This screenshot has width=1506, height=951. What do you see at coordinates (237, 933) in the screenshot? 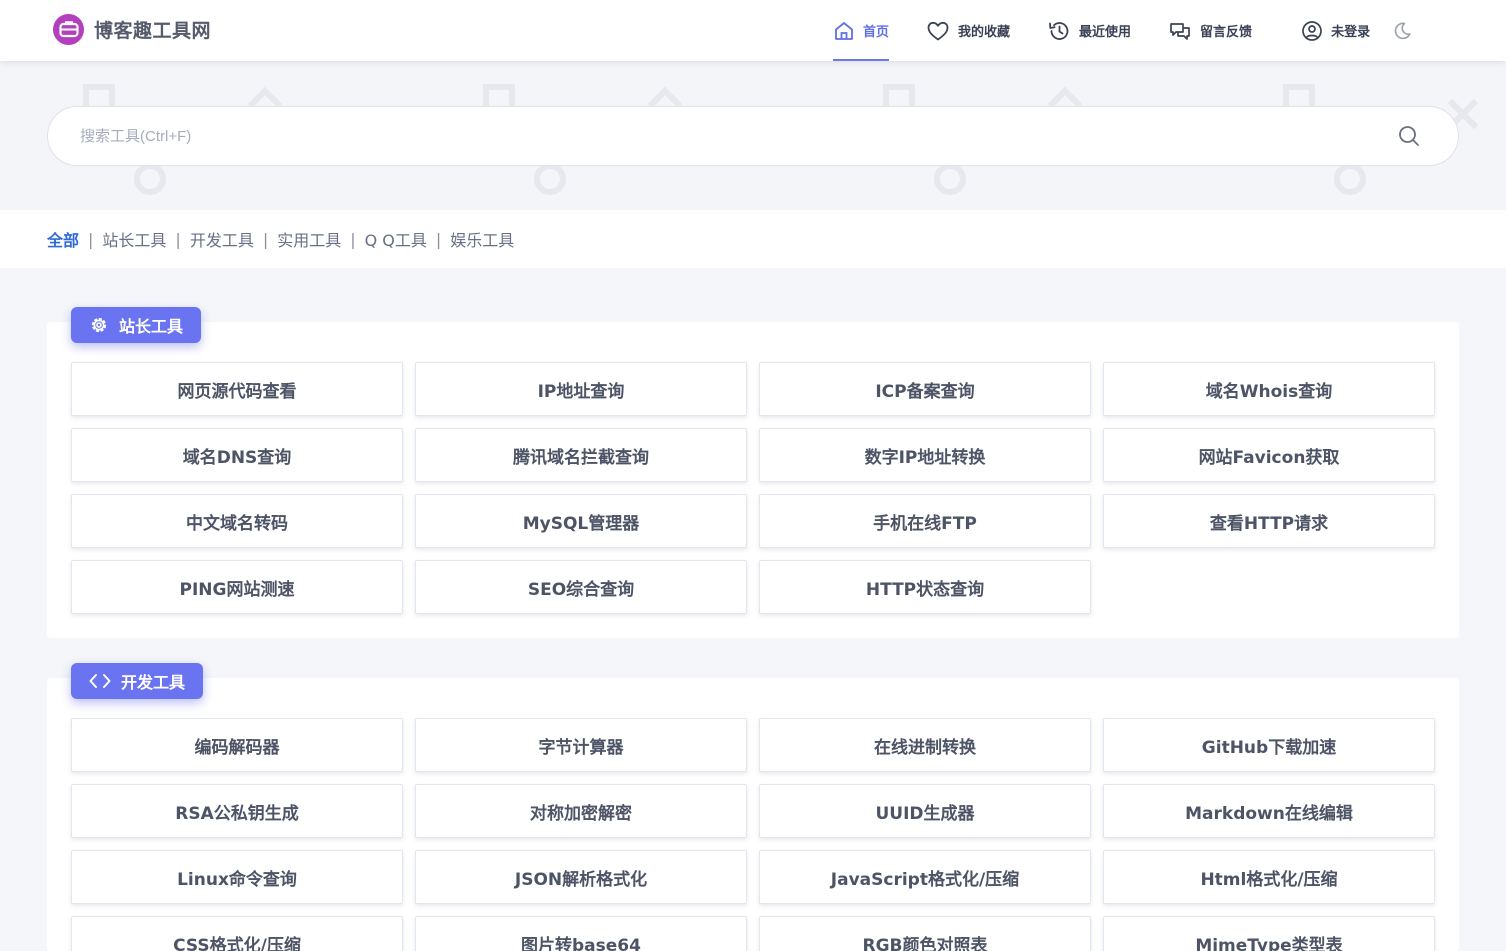
I see `tool-card: CSS格式化/压缩` at bounding box center [237, 933].